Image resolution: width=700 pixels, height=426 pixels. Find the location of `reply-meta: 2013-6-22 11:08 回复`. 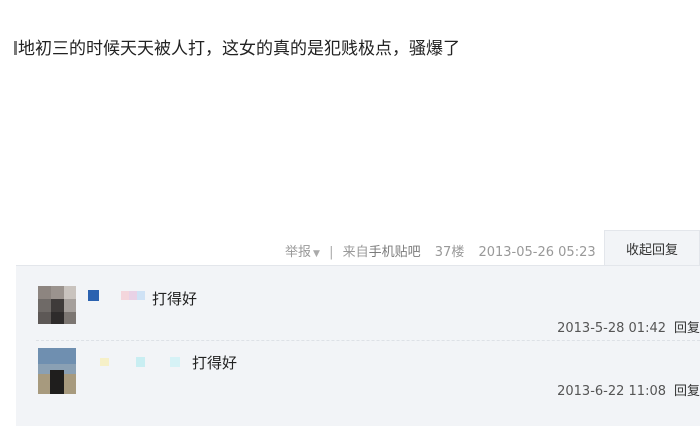

reply-meta: 2013-6-22 11:08 回复 is located at coordinates (628, 389).